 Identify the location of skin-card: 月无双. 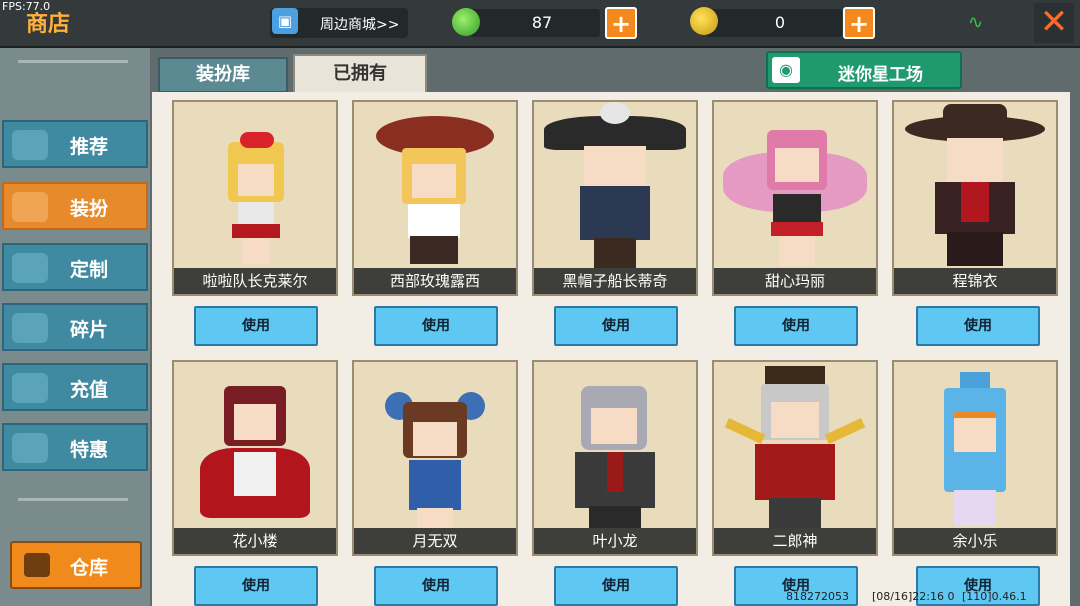
(435, 458).